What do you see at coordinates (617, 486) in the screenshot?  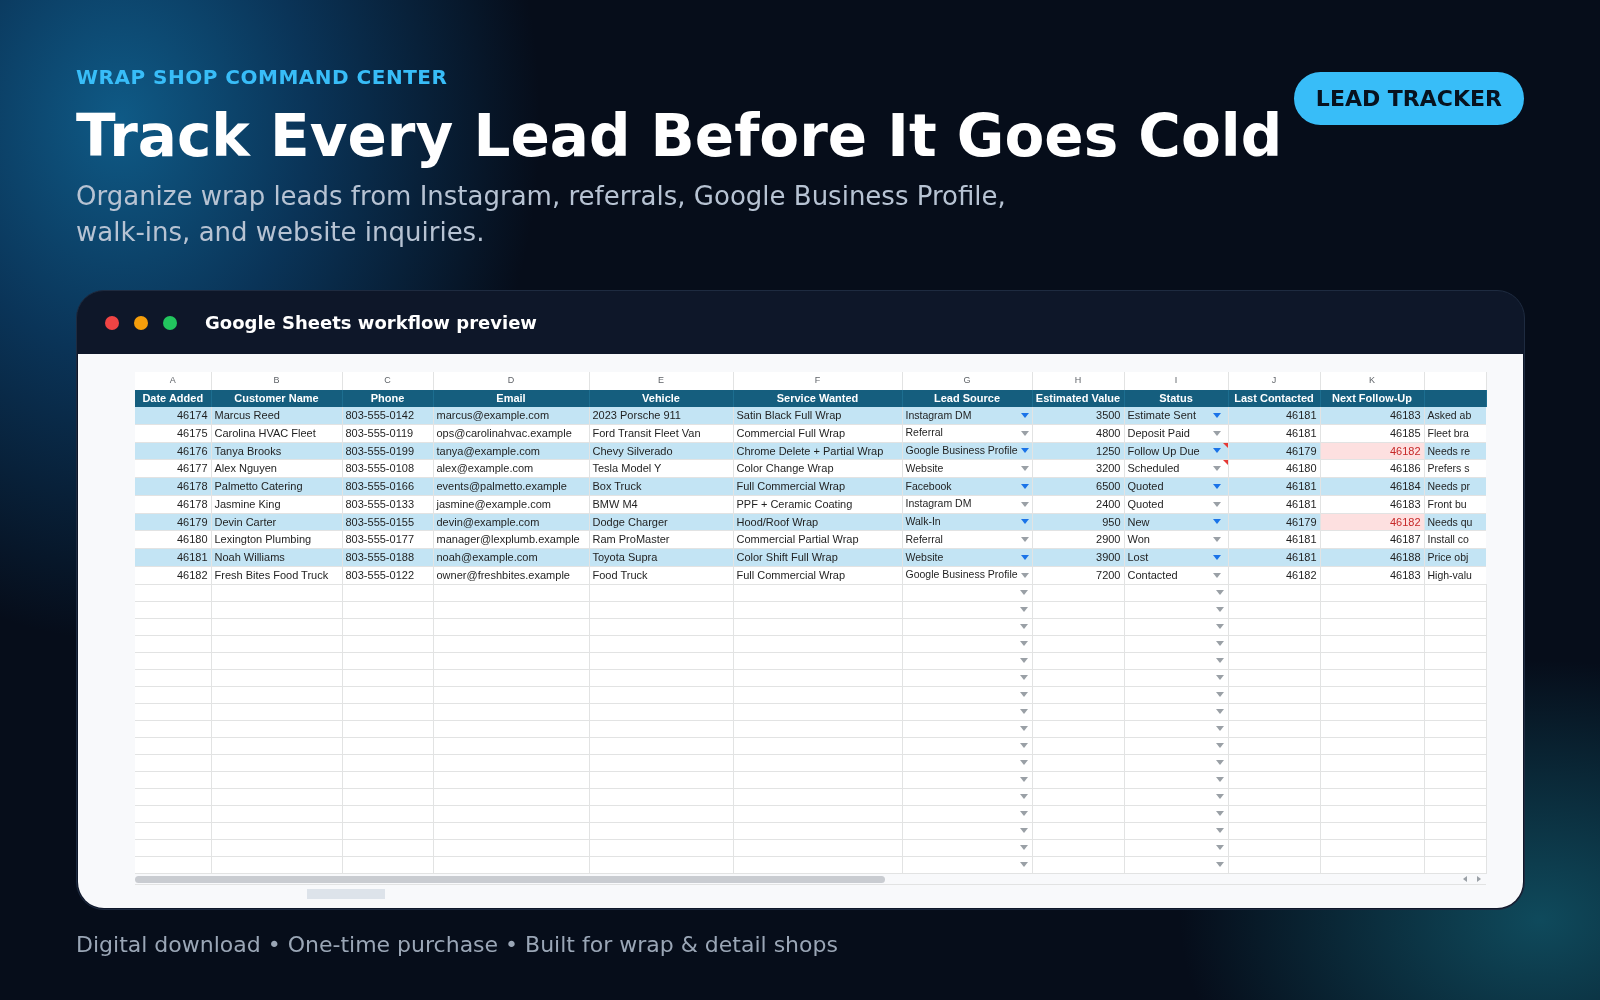 I see `table-cell: Box Truck` at bounding box center [617, 486].